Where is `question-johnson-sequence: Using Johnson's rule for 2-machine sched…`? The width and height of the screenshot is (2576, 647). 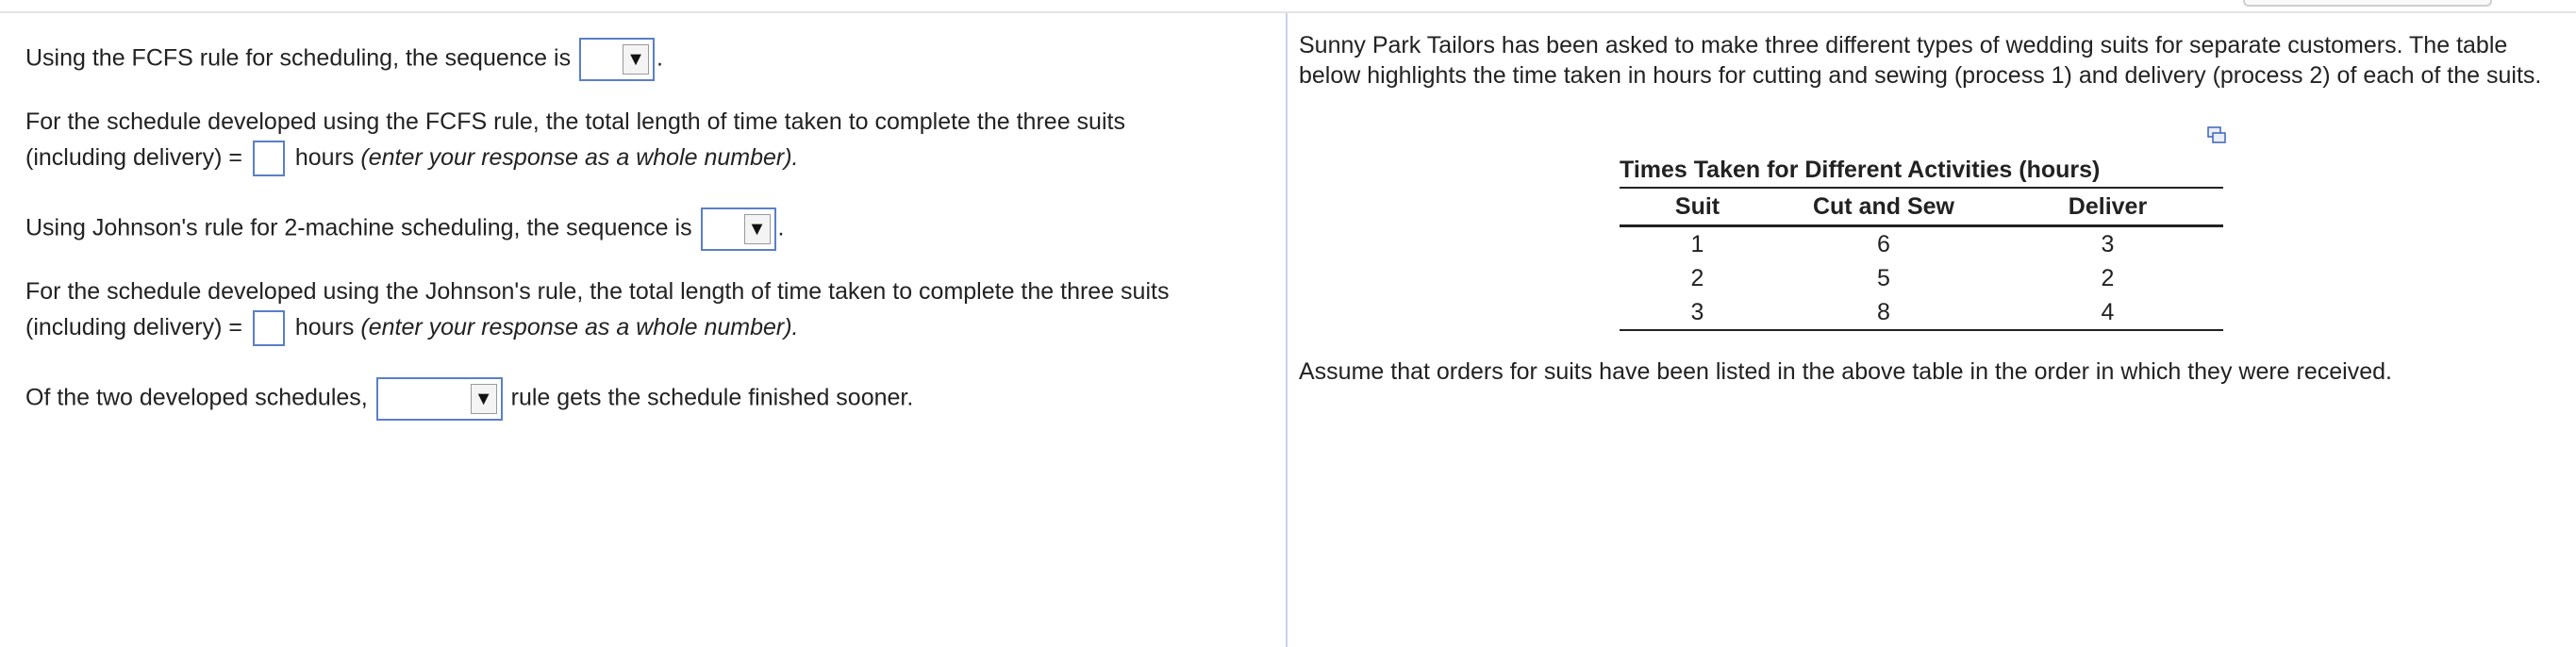 question-johnson-sequence: Using Johnson's rule for 2-machine sched… is located at coordinates (405, 229).